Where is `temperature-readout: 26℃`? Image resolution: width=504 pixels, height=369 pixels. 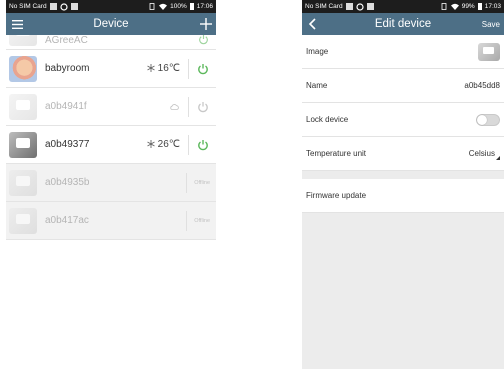
temperature-readout: 26℃ is located at coordinates (163, 144).